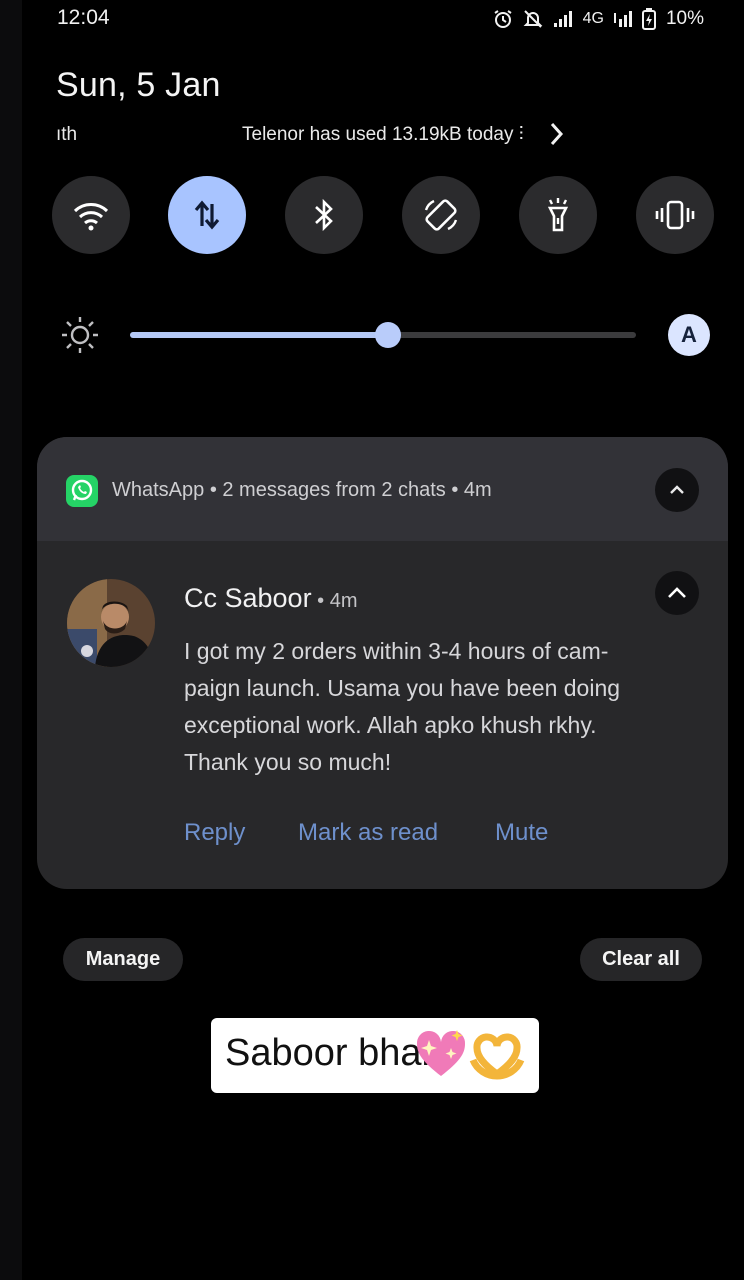 The image size is (744, 1280). I want to click on notification-group-header: WhatsApp • 2 messages from 2 chats • 4m, so click(382, 489).